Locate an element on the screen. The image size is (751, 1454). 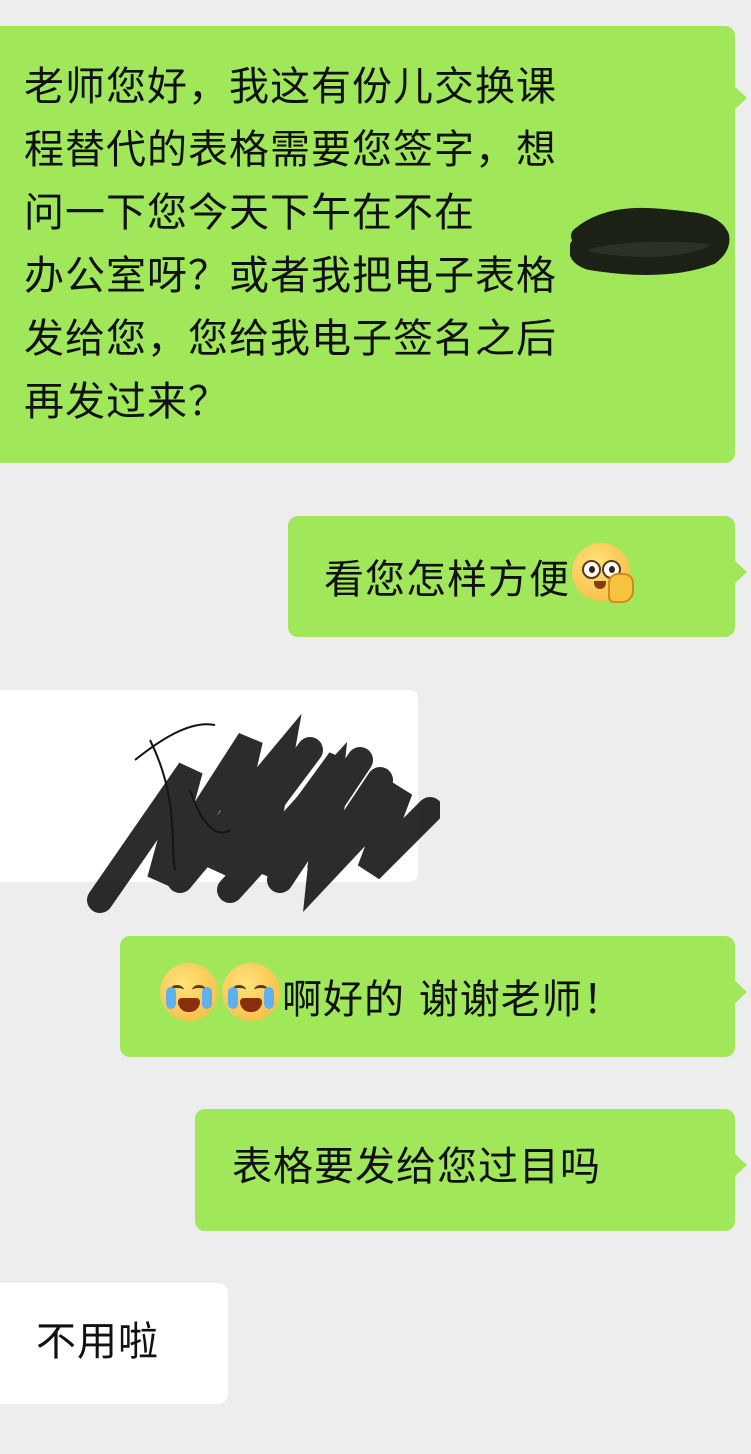
received-image-message is located at coordinates (220, 801).